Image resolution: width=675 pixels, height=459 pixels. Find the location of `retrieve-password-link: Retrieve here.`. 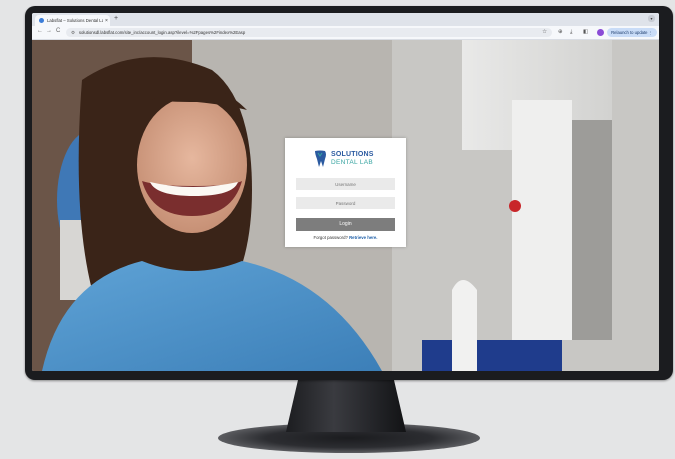

retrieve-password-link: Retrieve here. is located at coordinates (363, 237).